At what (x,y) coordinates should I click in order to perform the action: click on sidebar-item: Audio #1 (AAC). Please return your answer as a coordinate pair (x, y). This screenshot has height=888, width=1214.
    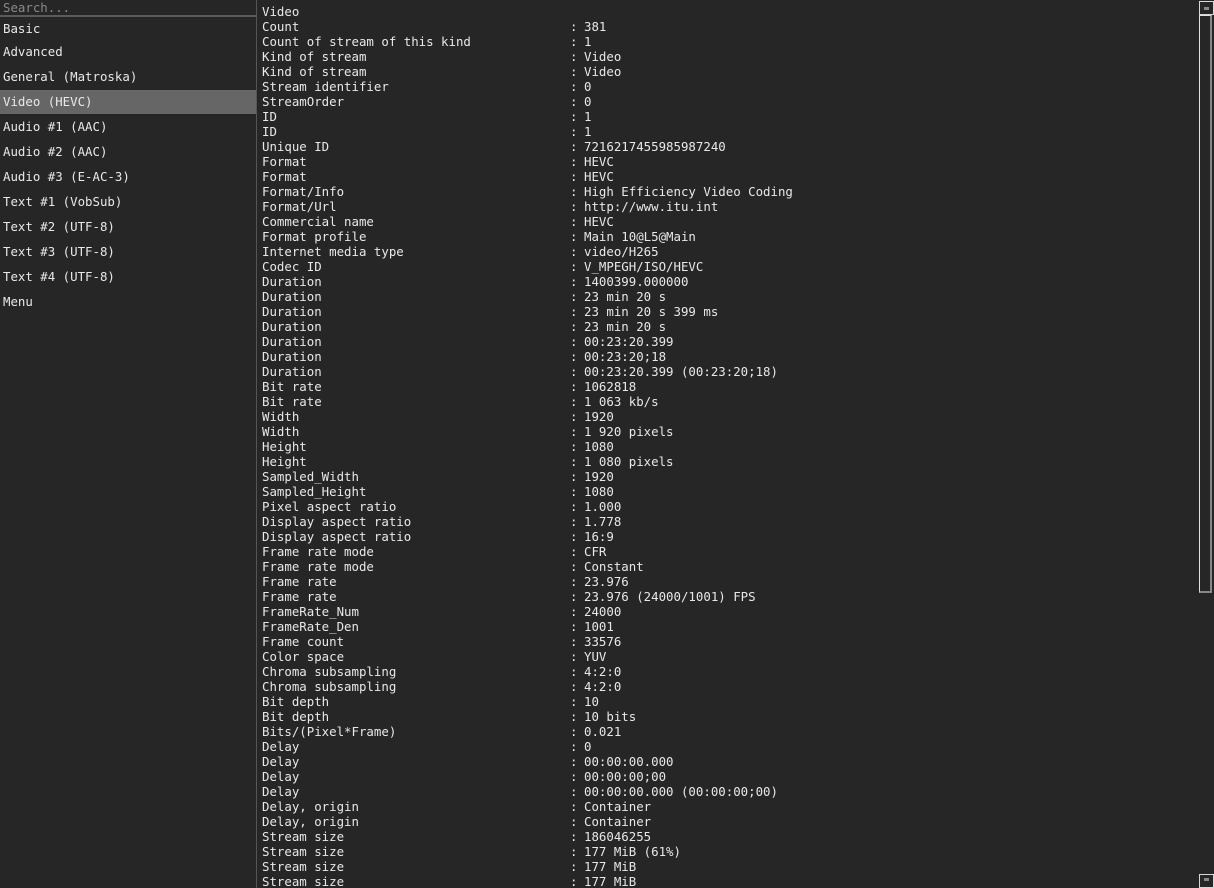
    Looking at the image, I should click on (128, 127).